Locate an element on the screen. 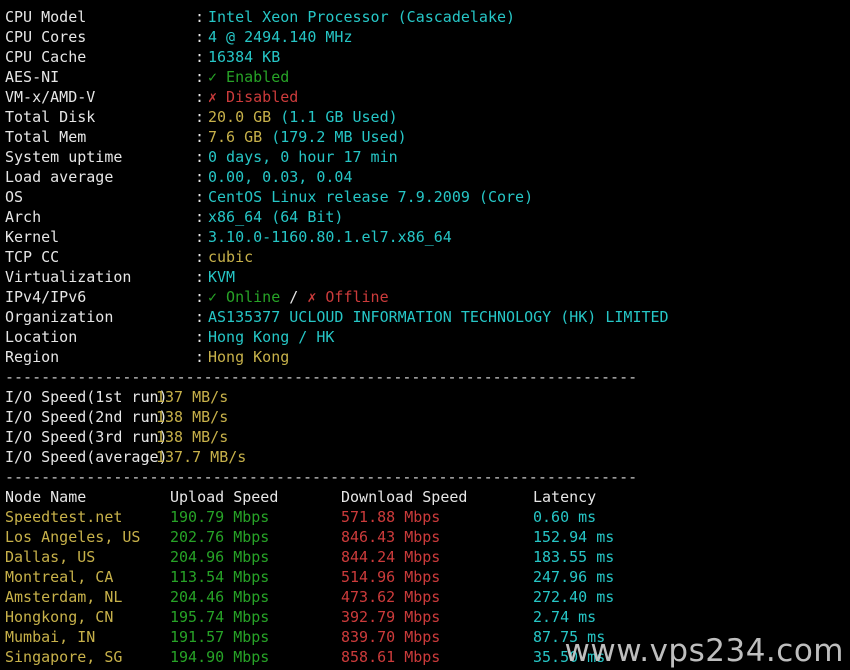  info-row: AES-NI: ✓ Enabled is located at coordinates (425, 77).